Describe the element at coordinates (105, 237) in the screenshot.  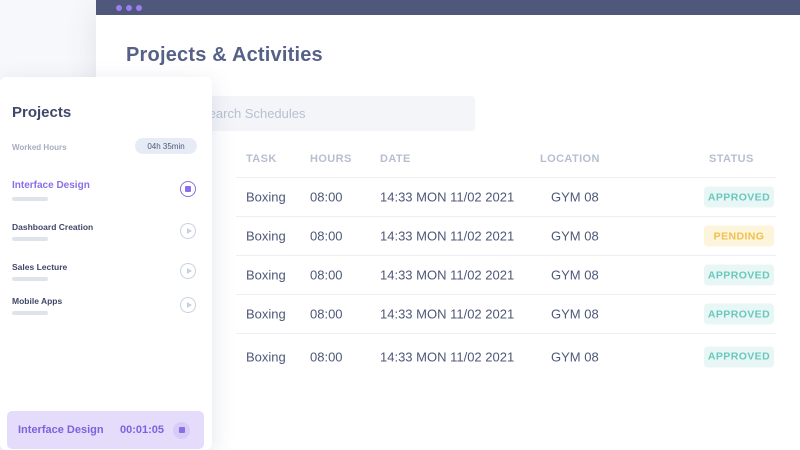
I see `project-item-dashboard-creation: Dashboard Creation` at that location.